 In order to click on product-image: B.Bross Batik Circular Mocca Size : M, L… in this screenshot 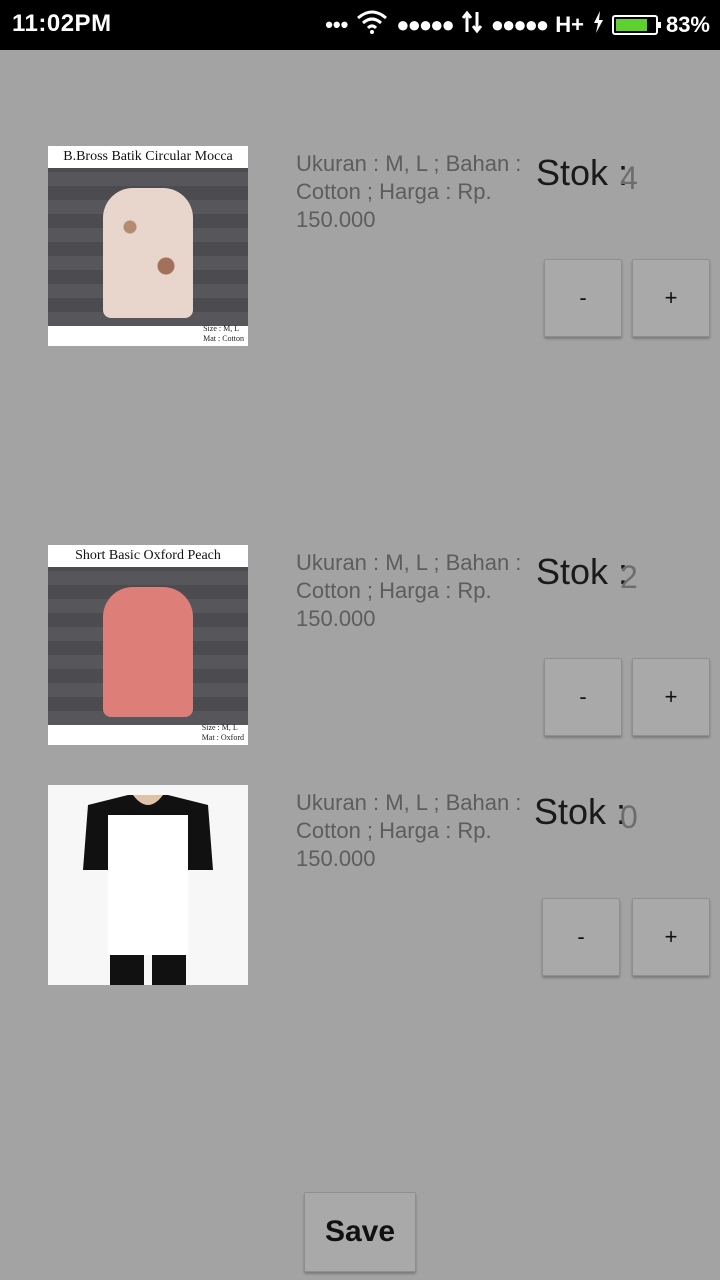, I will do `click(148, 246)`.